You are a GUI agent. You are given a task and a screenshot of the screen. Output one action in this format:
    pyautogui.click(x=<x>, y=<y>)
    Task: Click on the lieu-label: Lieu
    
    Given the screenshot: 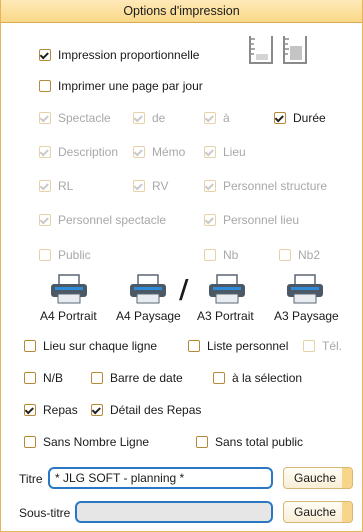 What is the action you would take?
    pyautogui.click(x=234, y=152)
    